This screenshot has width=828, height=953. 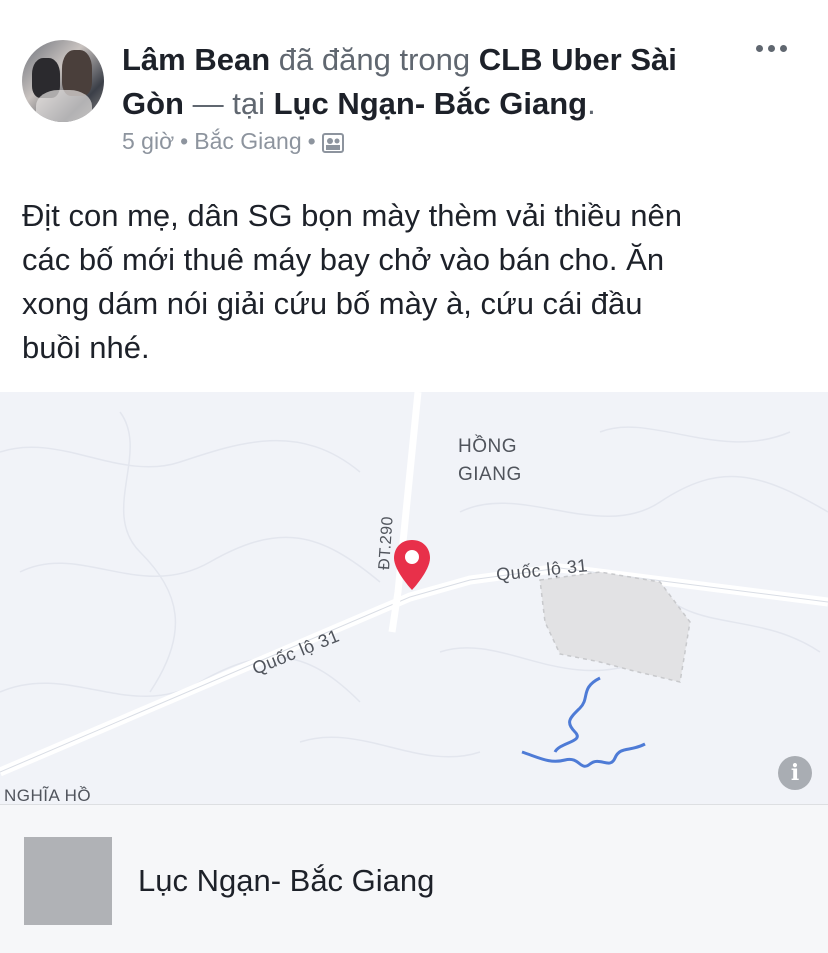 What do you see at coordinates (430, 103) in the screenshot?
I see `location-link: Lục Ngạn- Bắc Giang` at bounding box center [430, 103].